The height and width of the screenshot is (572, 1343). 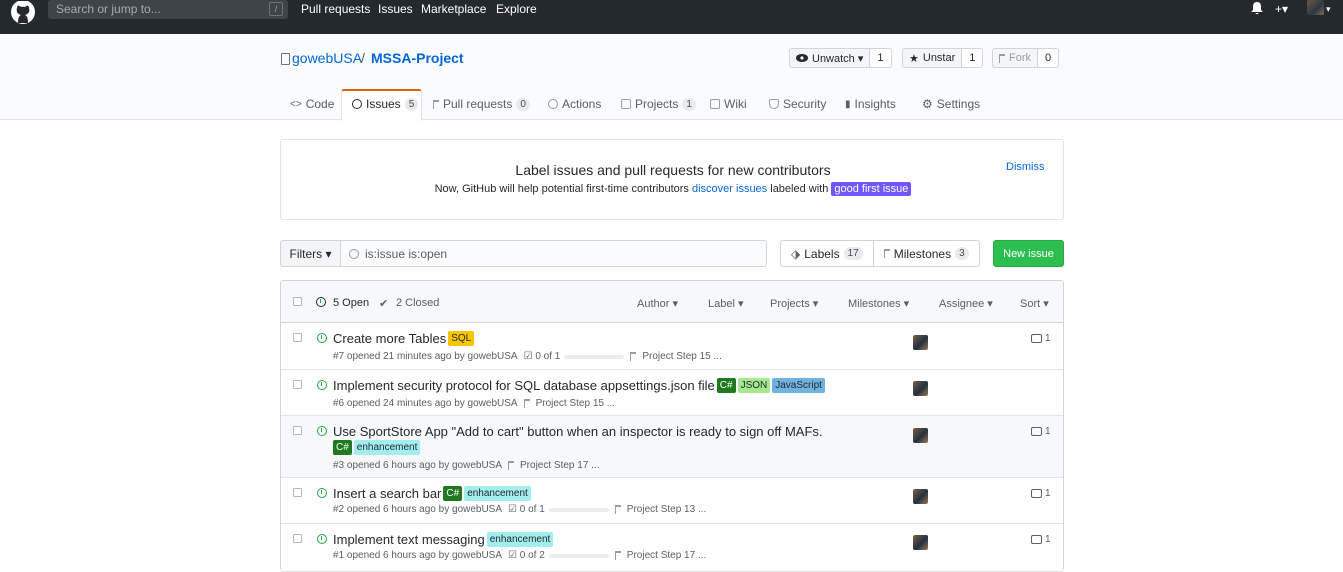 I want to click on issue-label: SQL, so click(x=461, y=338).